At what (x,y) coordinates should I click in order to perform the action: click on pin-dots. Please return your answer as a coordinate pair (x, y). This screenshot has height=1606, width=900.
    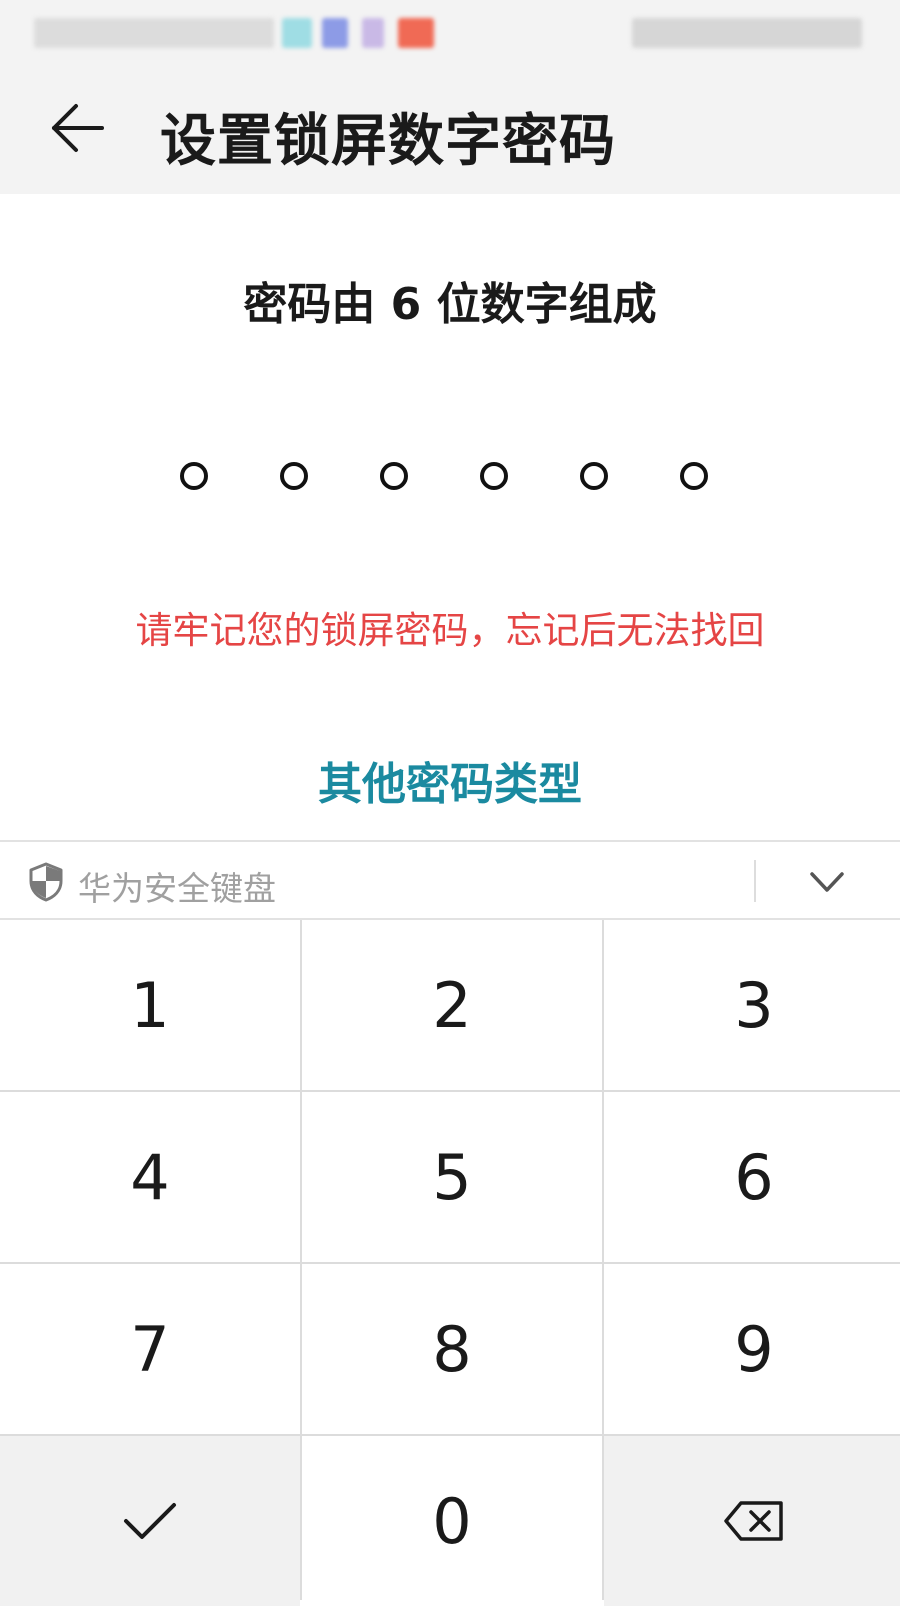
    Looking at the image, I should click on (450, 482).